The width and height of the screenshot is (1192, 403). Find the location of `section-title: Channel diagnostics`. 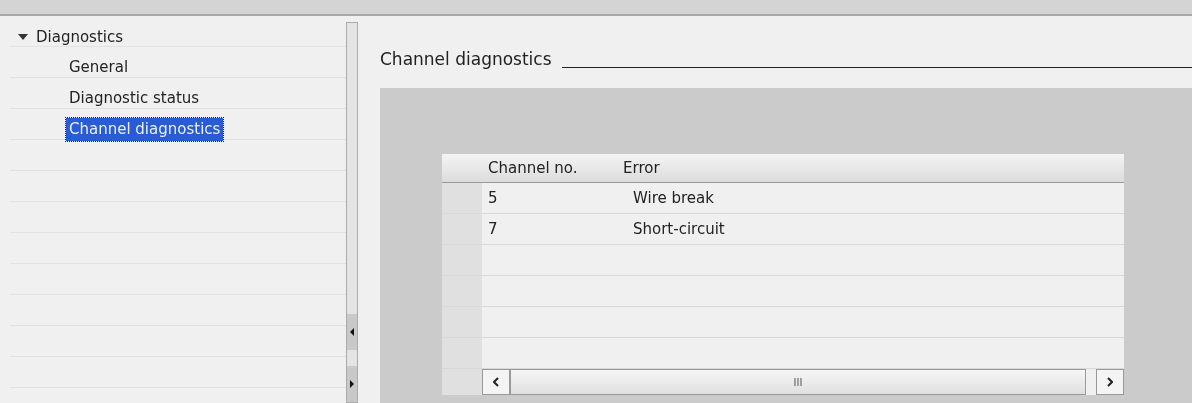

section-title: Channel diagnostics is located at coordinates (466, 59).